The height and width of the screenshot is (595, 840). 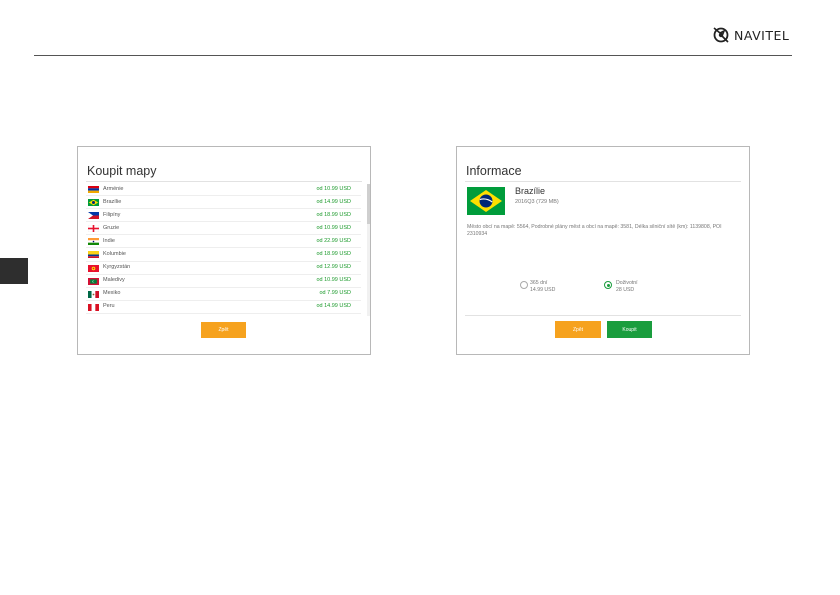 What do you see at coordinates (223, 190) in the screenshot?
I see `list-item: Arménie od 10.99 USD` at bounding box center [223, 190].